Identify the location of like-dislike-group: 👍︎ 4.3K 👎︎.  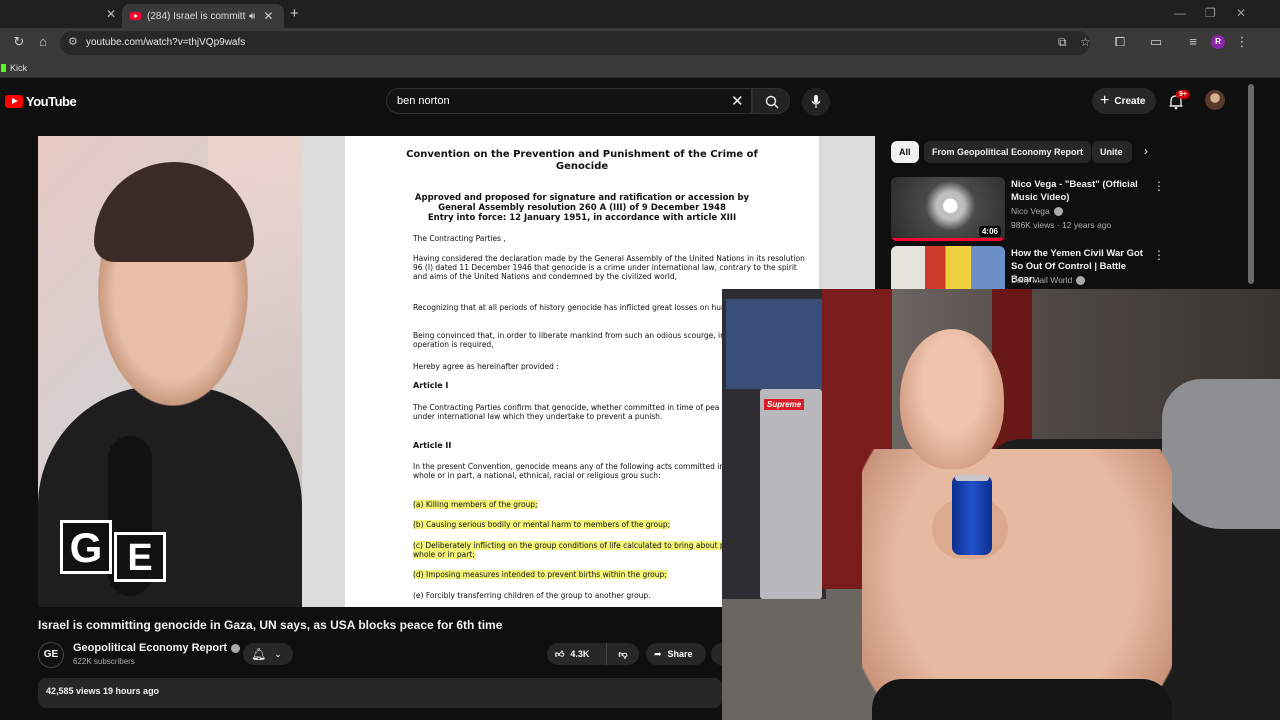
(593, 654).